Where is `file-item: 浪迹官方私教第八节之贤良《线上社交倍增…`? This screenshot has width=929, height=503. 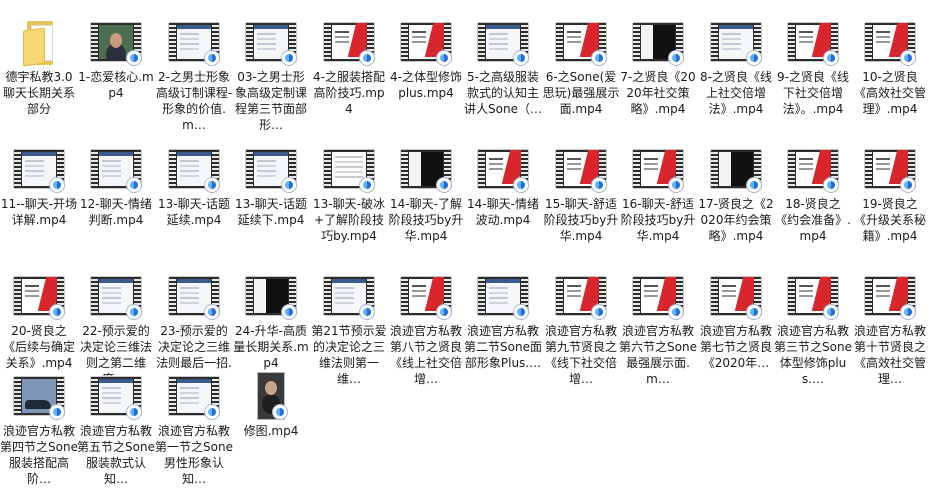
file-item: 浪迹官方私教第八节之贤良《线上社交倍增… is located at coordinates (426, 326).